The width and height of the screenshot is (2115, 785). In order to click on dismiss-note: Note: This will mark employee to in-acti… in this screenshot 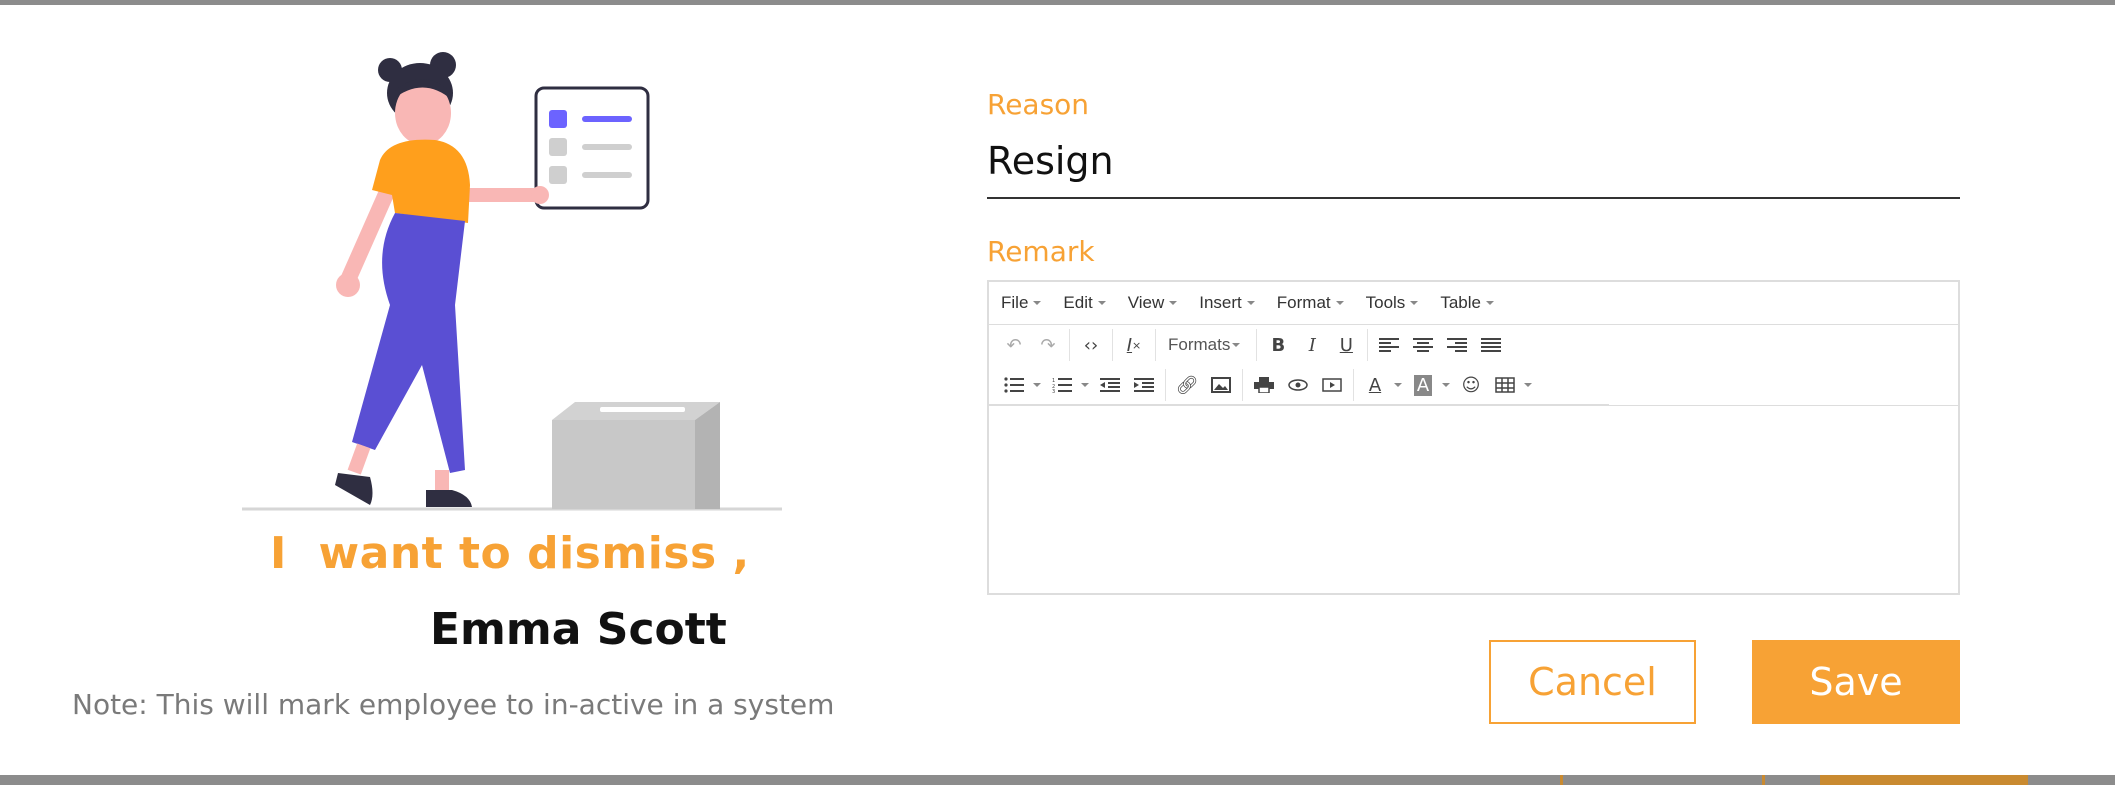, I will do `click(453, 704)`.